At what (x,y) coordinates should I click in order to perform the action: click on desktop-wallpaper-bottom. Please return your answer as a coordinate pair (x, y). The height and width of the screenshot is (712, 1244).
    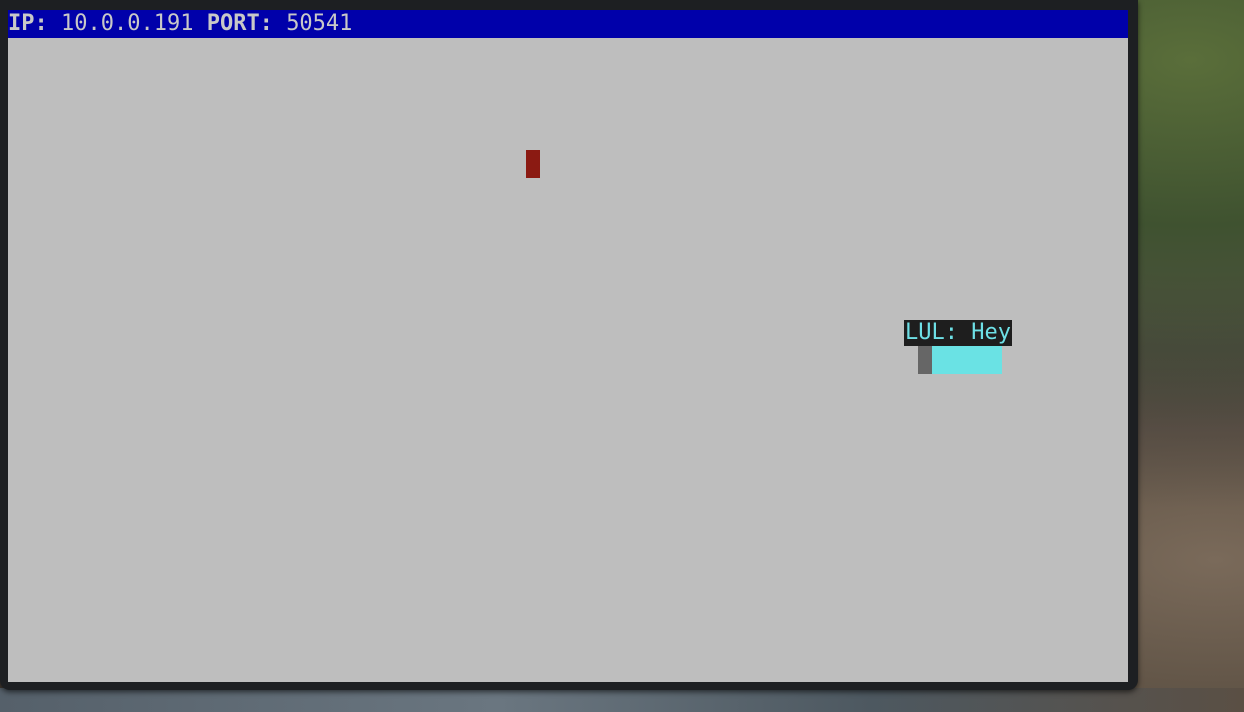
    Looking at the image, I should click on (622, 700).